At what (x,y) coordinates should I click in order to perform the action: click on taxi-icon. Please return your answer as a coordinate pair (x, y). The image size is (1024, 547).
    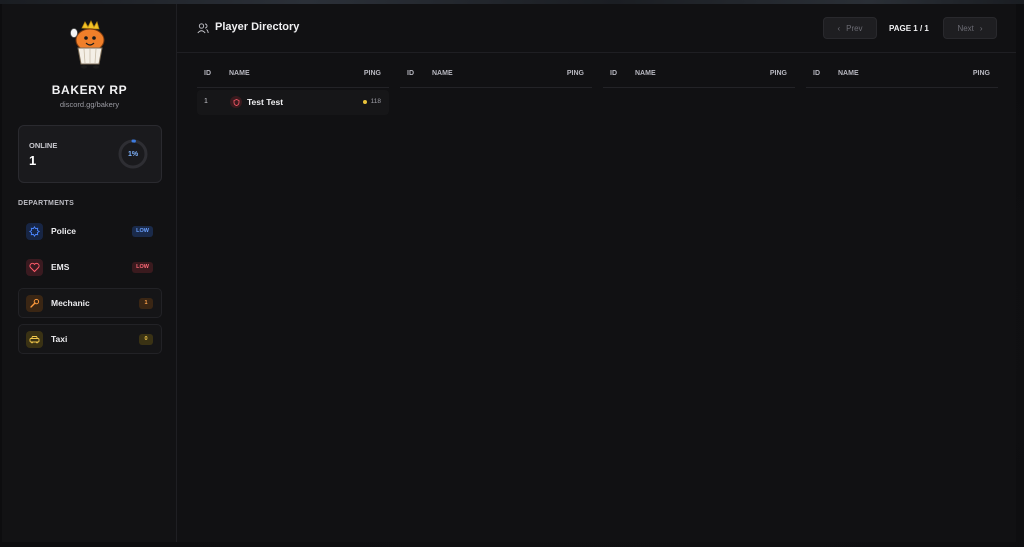
    Looking at the image, I should click on (34, 339).